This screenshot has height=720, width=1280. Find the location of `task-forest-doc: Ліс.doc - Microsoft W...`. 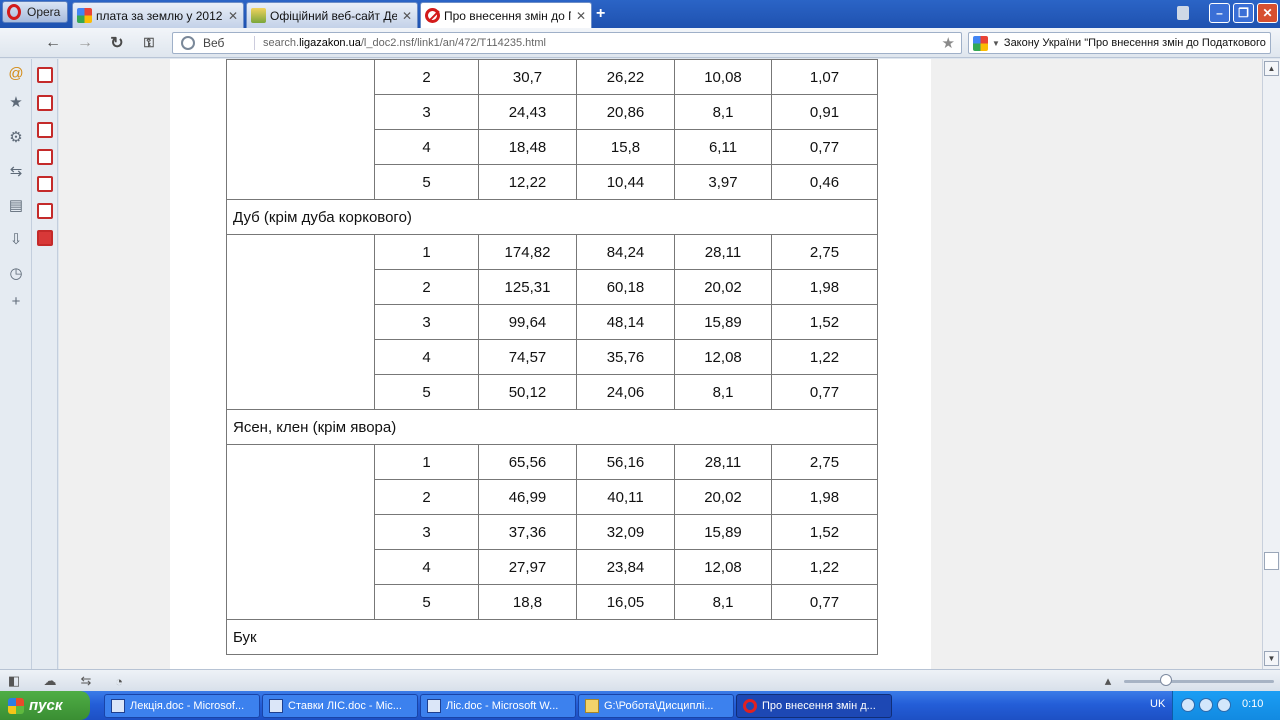

task-forest-doc: Ліс.doc - Microsoft W... is located at coordinates (498, 706).